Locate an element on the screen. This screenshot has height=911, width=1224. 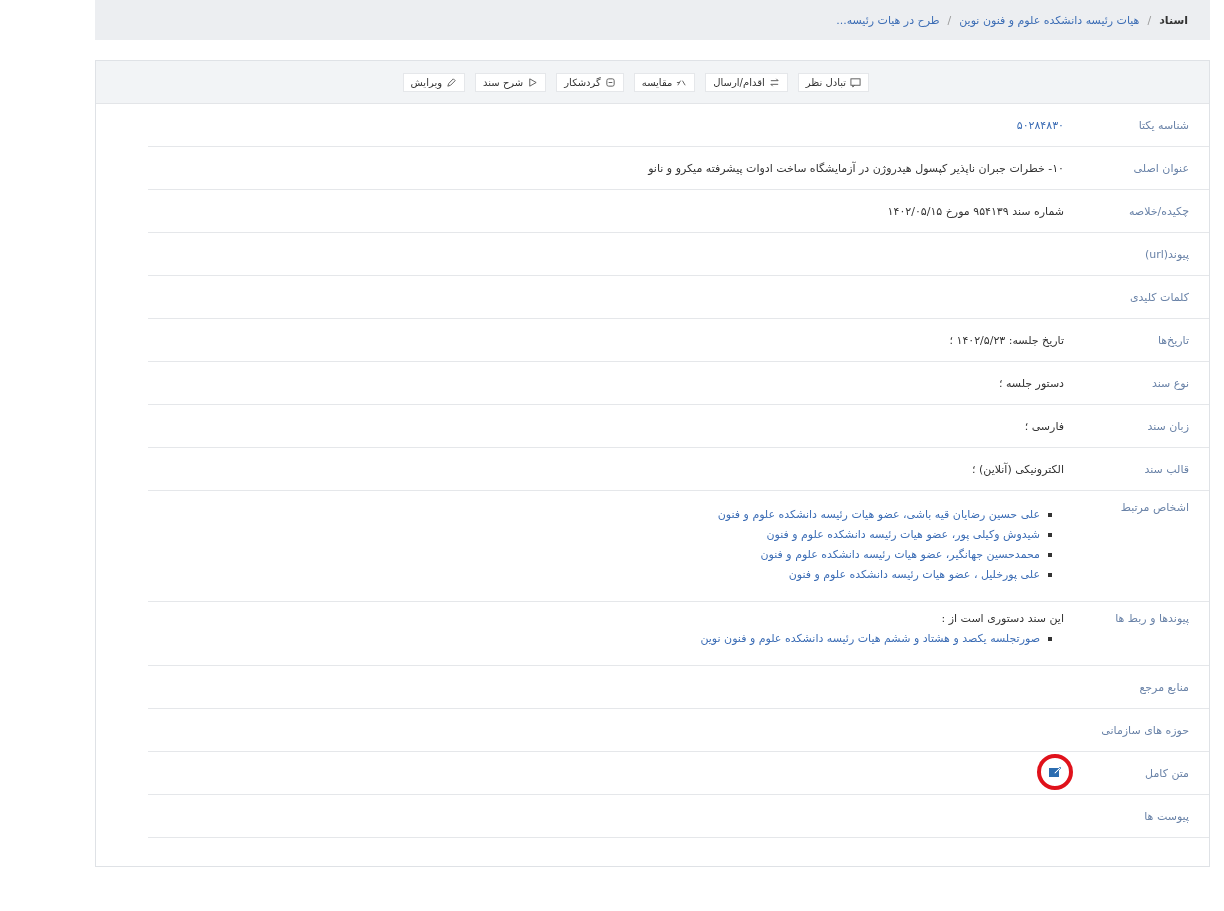
toolbar-button: مقایسه is located at coordinates (664, 82).